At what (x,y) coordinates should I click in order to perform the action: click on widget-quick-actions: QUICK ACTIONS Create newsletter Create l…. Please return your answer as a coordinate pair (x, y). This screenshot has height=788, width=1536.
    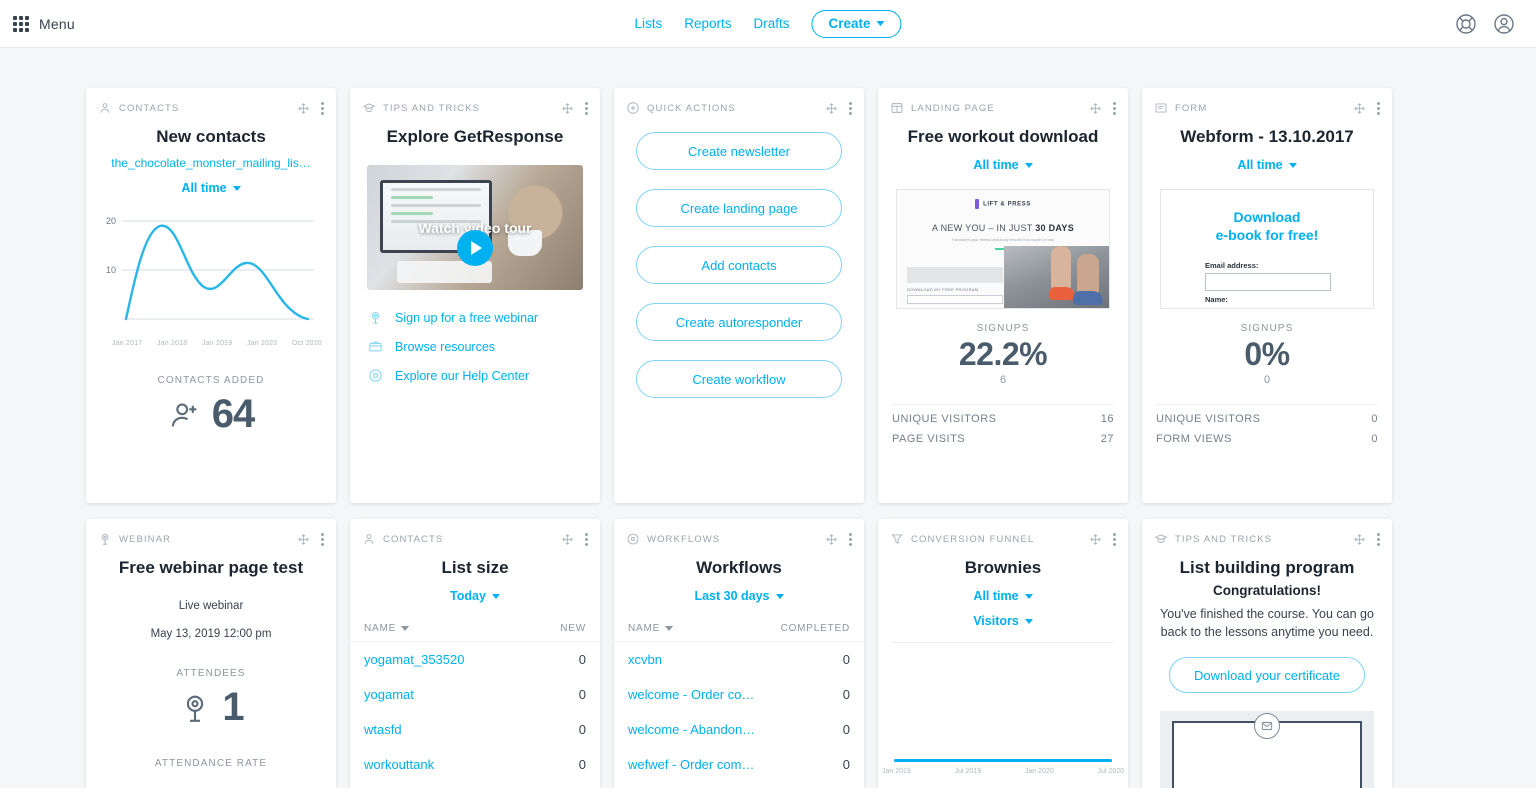
    Looking at the image, I should click on (739, 295).